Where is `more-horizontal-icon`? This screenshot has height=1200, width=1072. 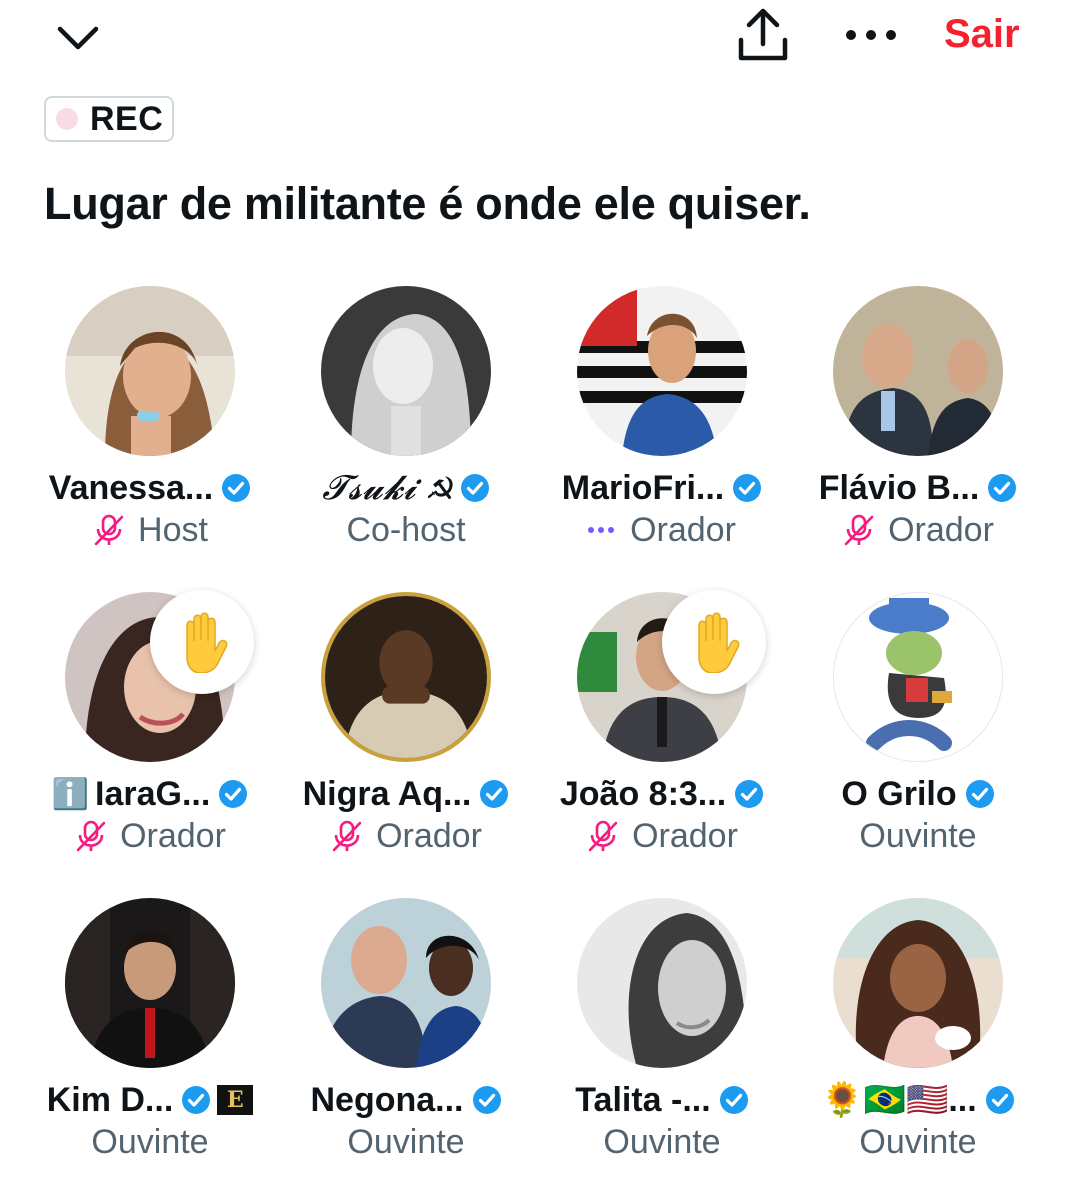 more-horizontal-icon is located at coordinates (871, 35).